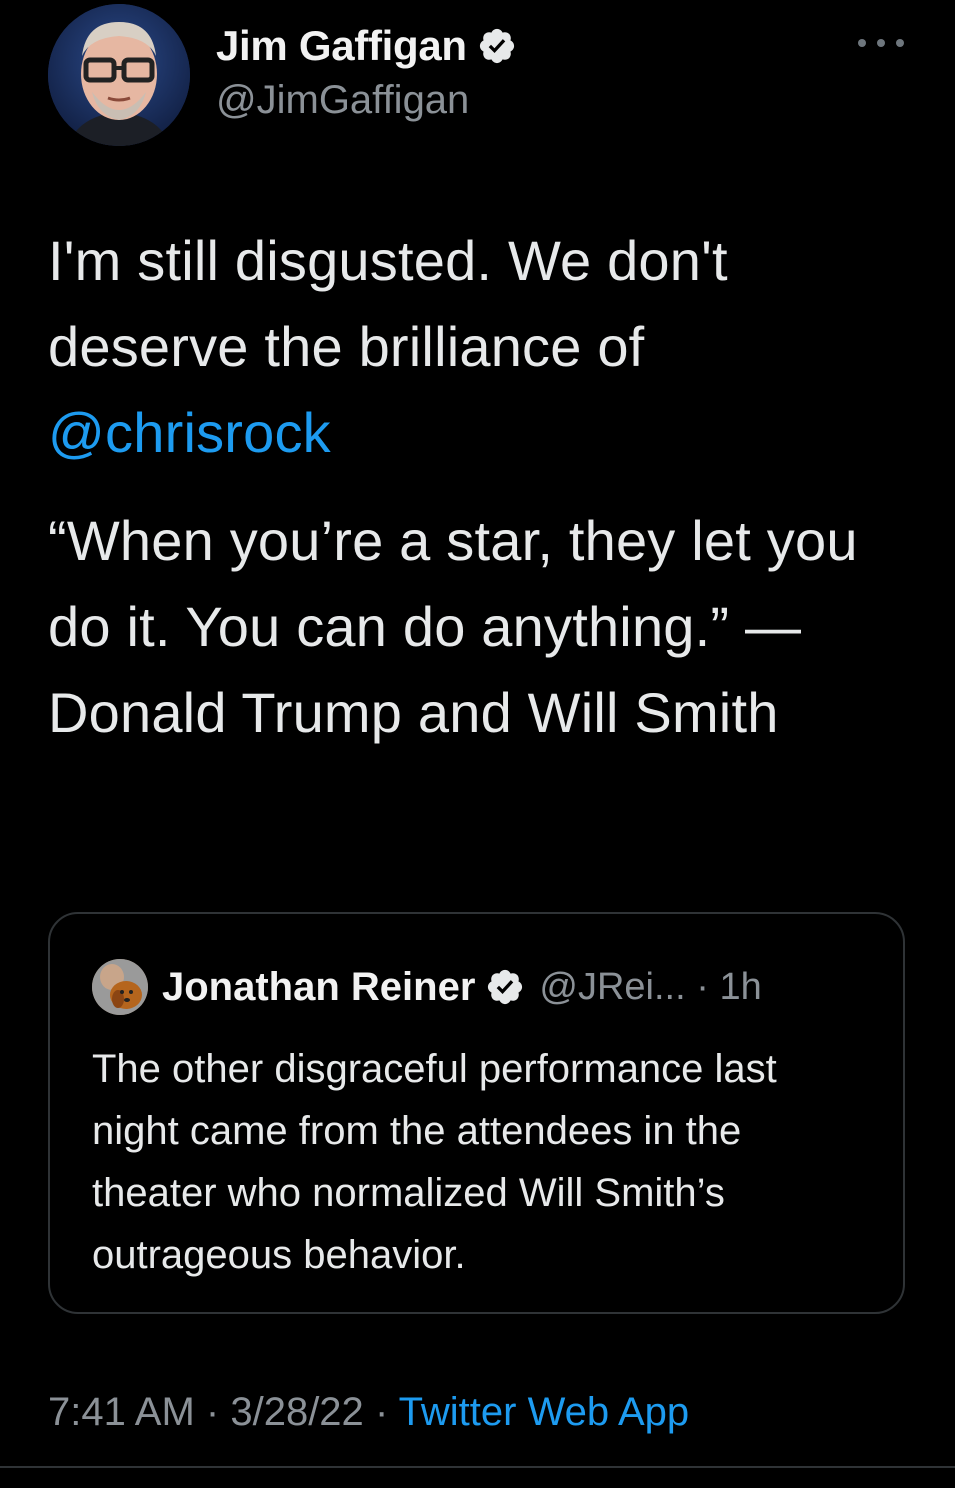 The height and width of the screenshot is (1488, 955). What do you see at coordinates (368, 1412) in the screenshot?
I see `tweet-footer: 7:41 AM · 3/28/22 · Twitter Web App` at bounding box center [368, 1412].